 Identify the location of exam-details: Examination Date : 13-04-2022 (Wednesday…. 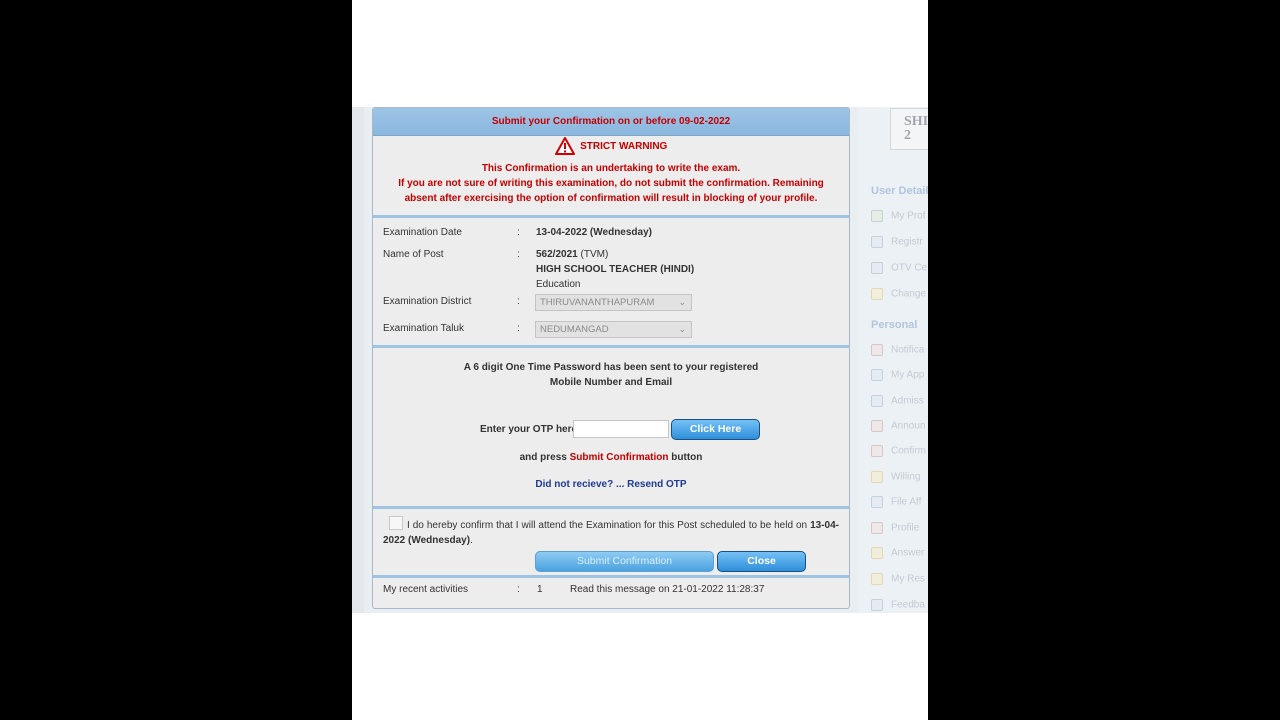
(611, 281).